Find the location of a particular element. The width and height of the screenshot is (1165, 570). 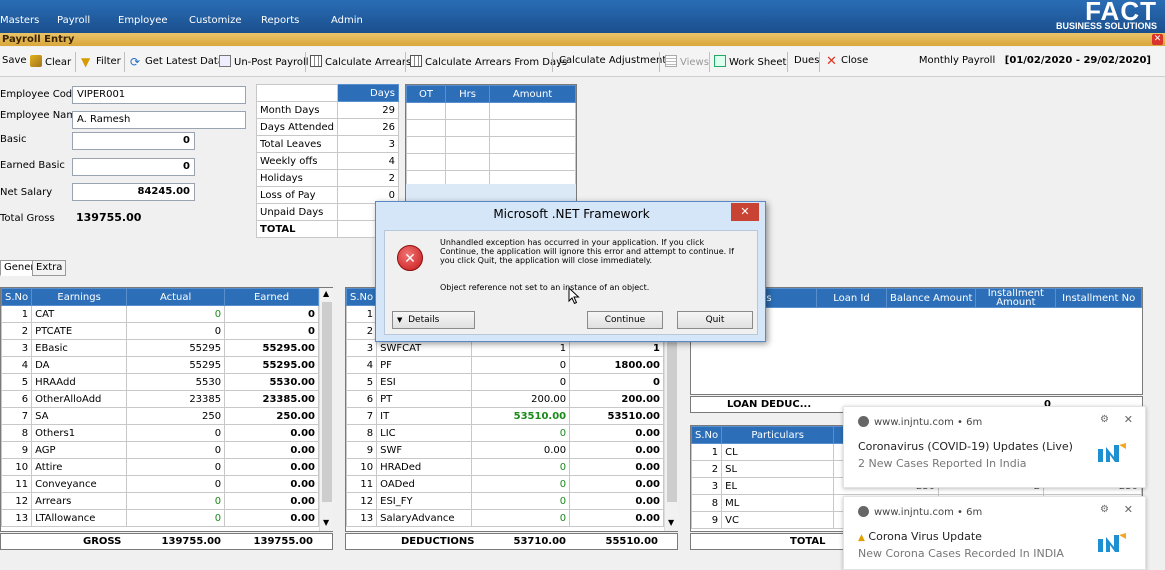

row-sno: 5 is located at coordinates (16, 382).